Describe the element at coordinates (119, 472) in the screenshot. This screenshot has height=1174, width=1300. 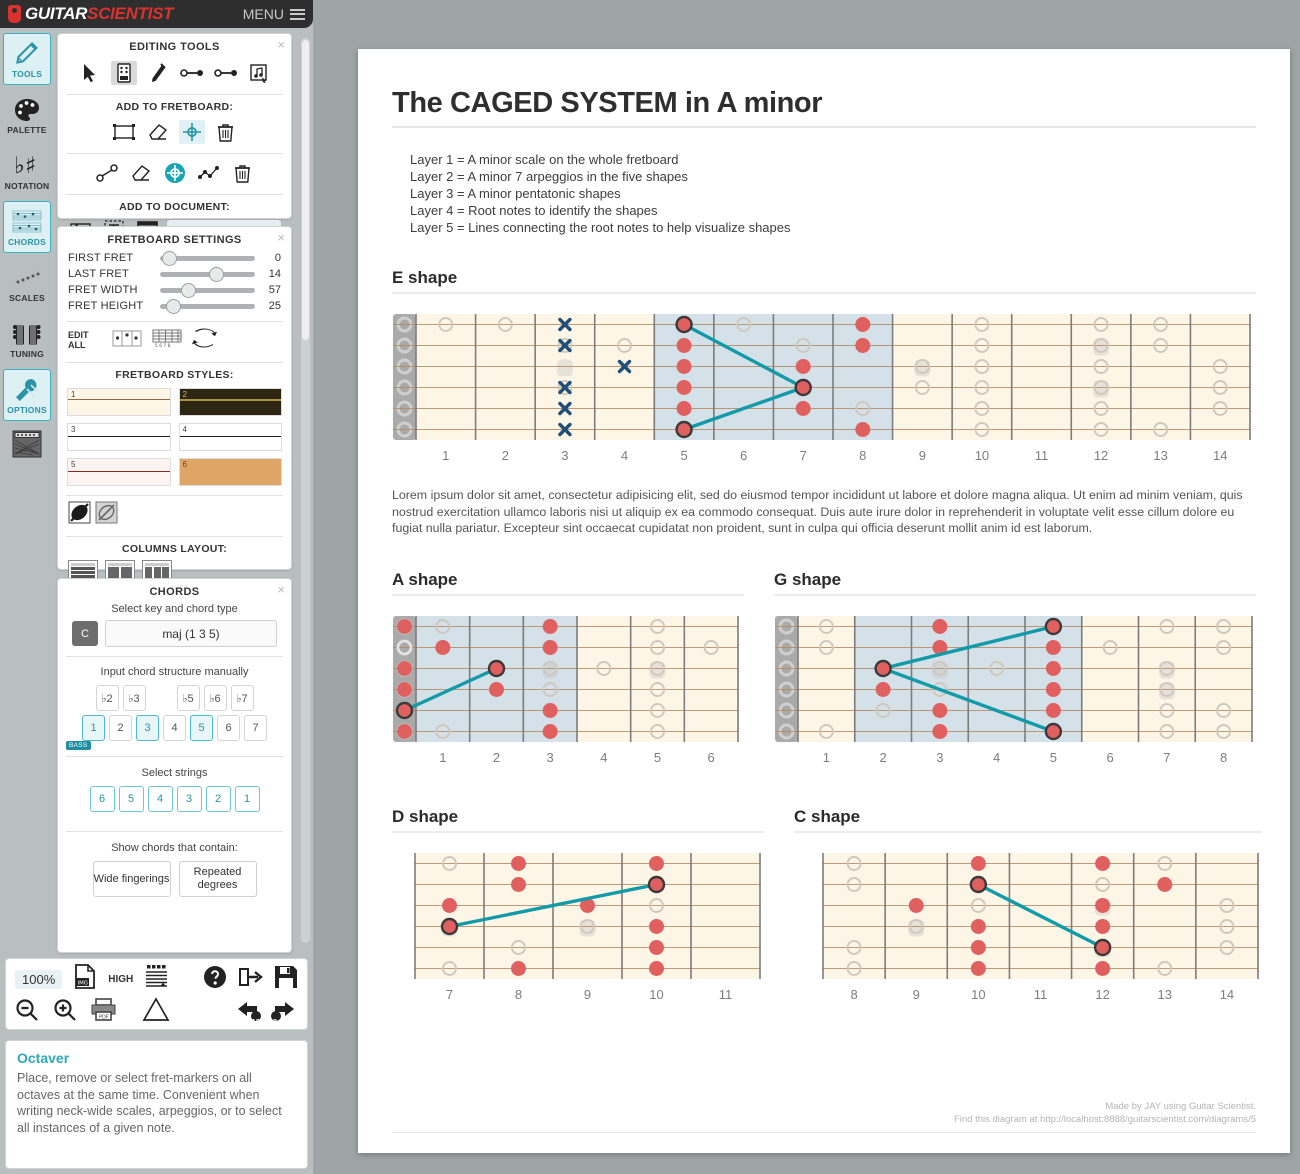
I see `fretboard-style-5: 5` at that location.